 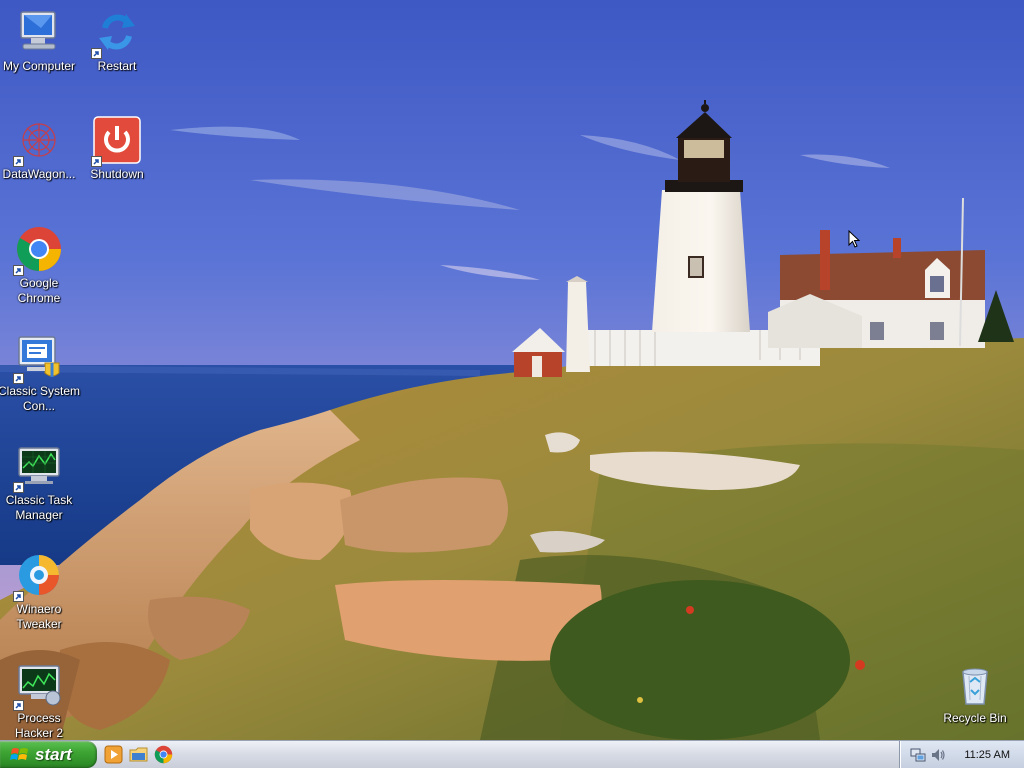 What do you see at coordinates (19, 753) in the screenshot?
I see `windows-logo-icon` at bounding box center [19, 753].